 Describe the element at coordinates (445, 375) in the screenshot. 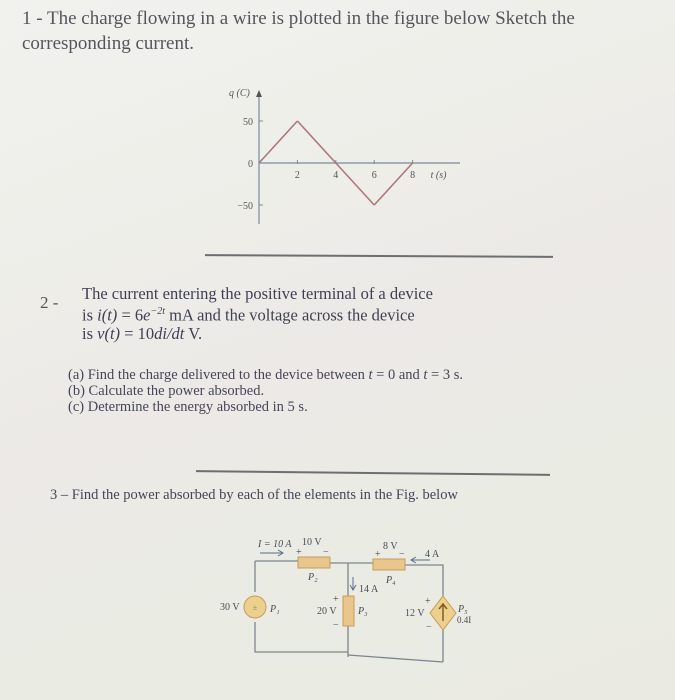

I see `part-a-end: = 3 s.` at that location.